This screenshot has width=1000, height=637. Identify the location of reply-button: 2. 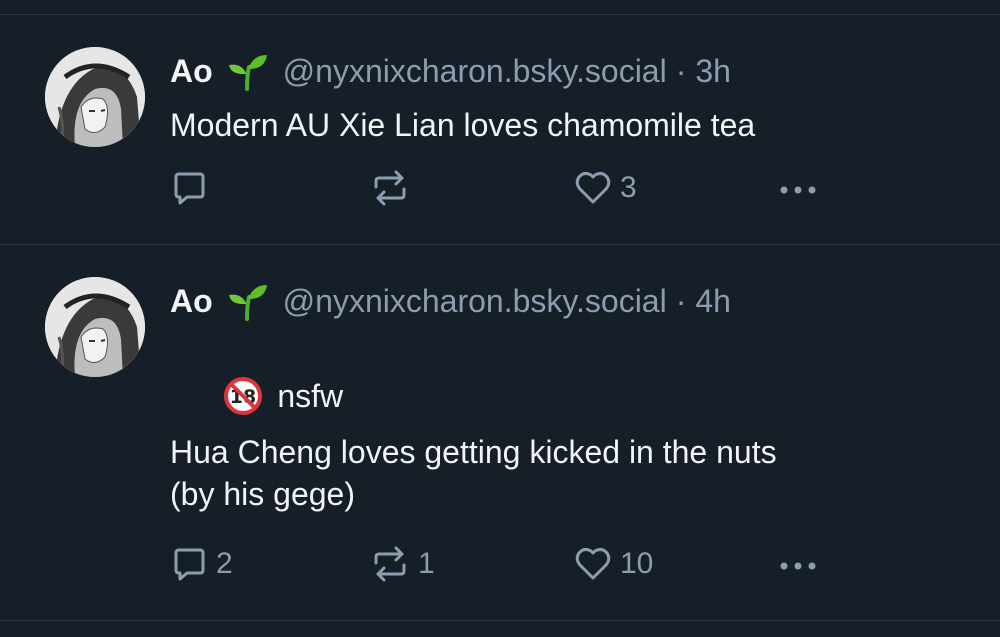
(201, 564).